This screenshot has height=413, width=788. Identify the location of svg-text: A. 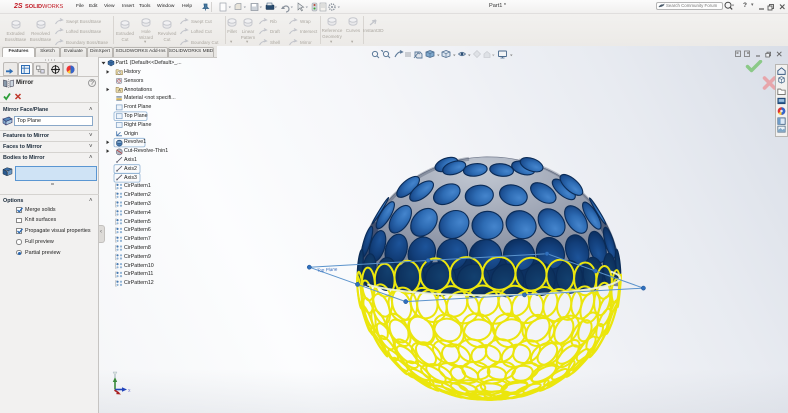
(119, 90).